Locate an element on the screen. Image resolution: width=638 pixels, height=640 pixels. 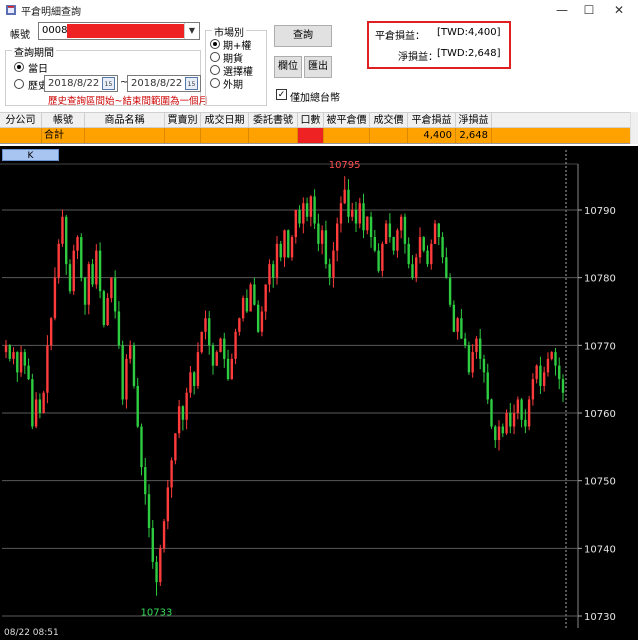
column-header: 成交價 is located at coordinates (389, 120).